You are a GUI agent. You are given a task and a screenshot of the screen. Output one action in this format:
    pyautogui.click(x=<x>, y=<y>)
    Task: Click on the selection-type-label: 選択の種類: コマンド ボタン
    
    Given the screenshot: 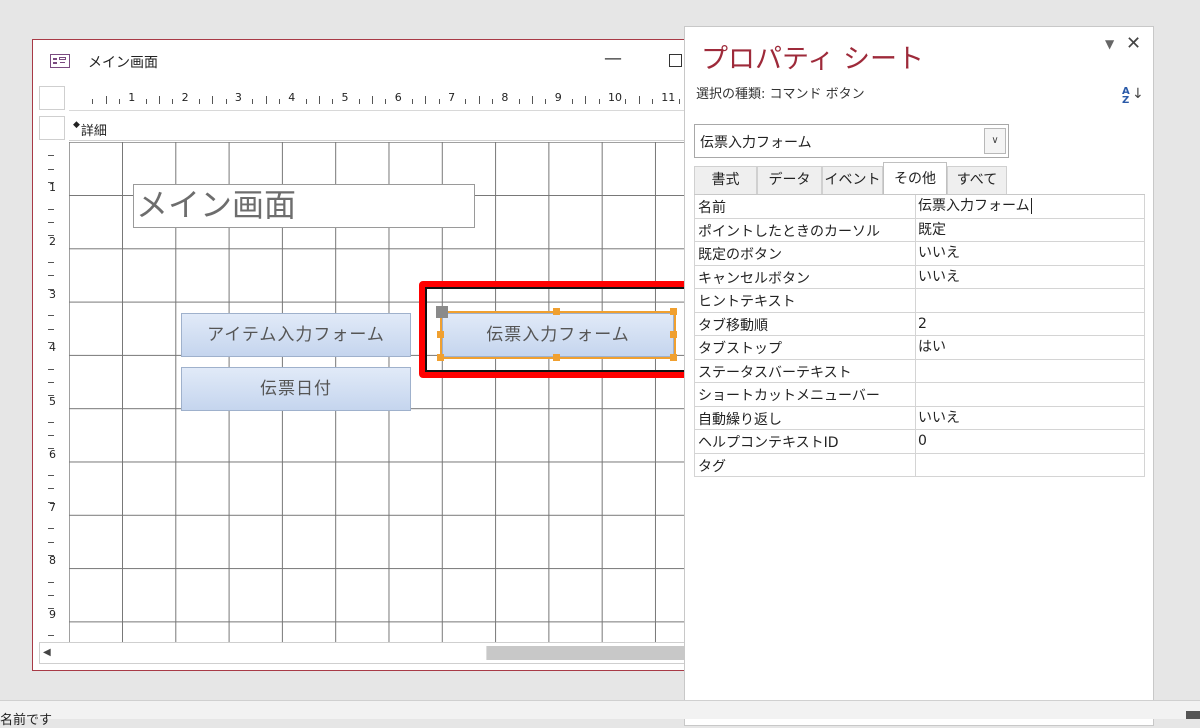 What is the action you would take?
    pyautogui.click(x=780, y=94)
    